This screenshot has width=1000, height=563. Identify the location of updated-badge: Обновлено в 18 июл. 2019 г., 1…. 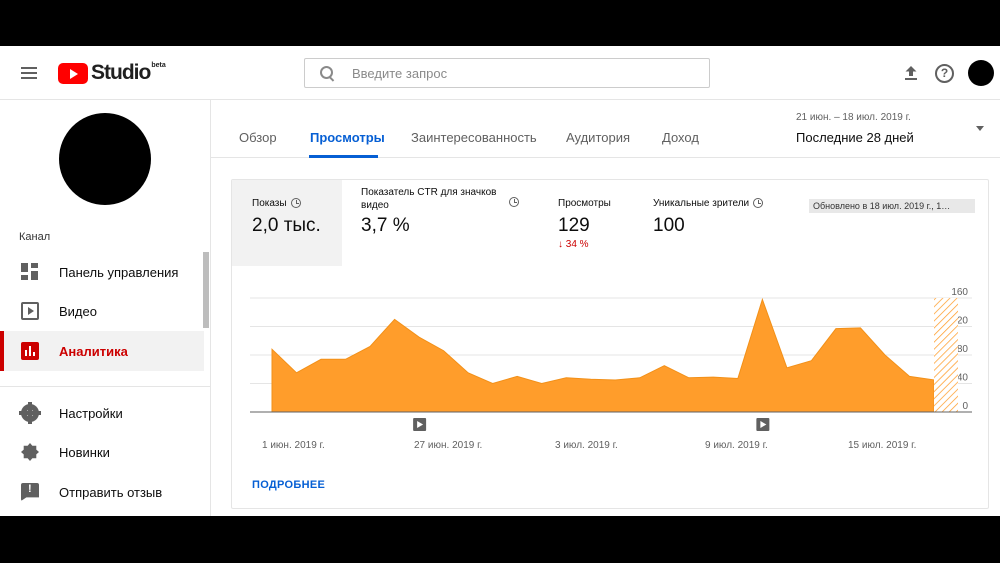
(892, 206).